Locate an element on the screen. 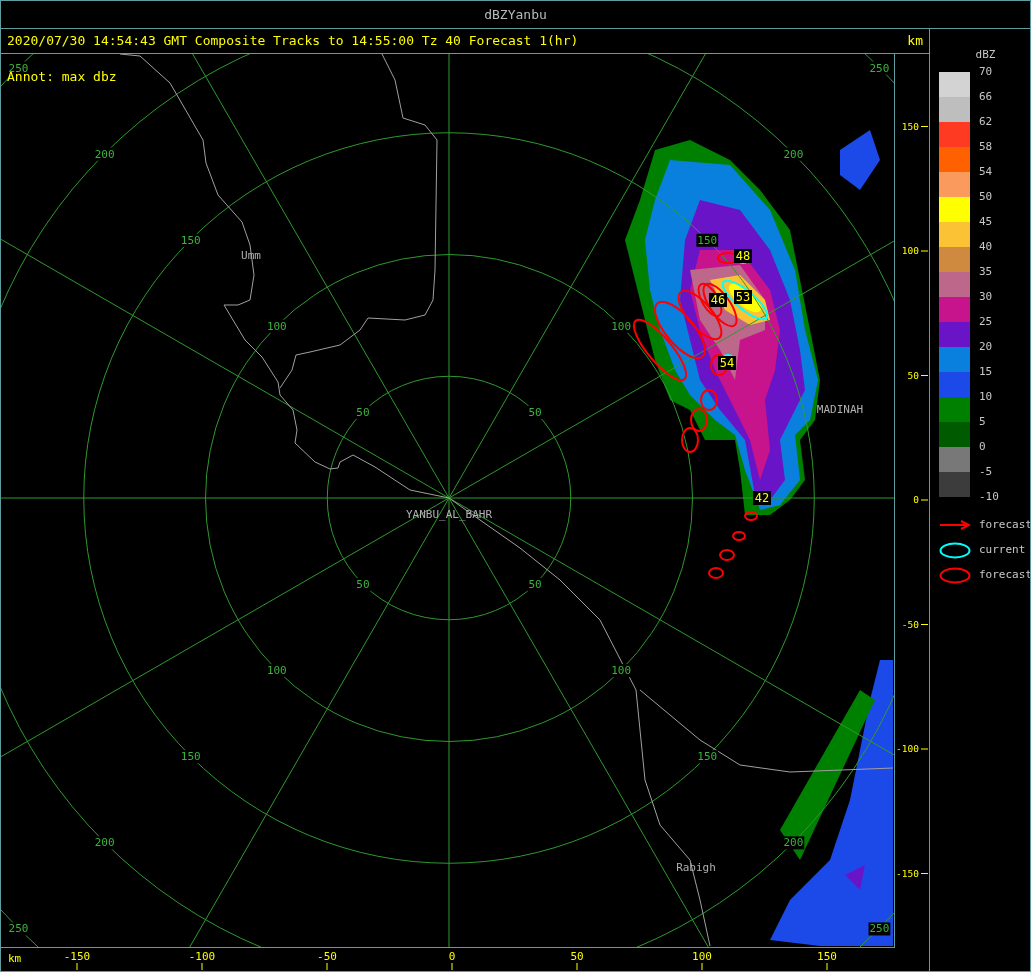  x-axis-tick: -50 is located at coordinates (327, 960).